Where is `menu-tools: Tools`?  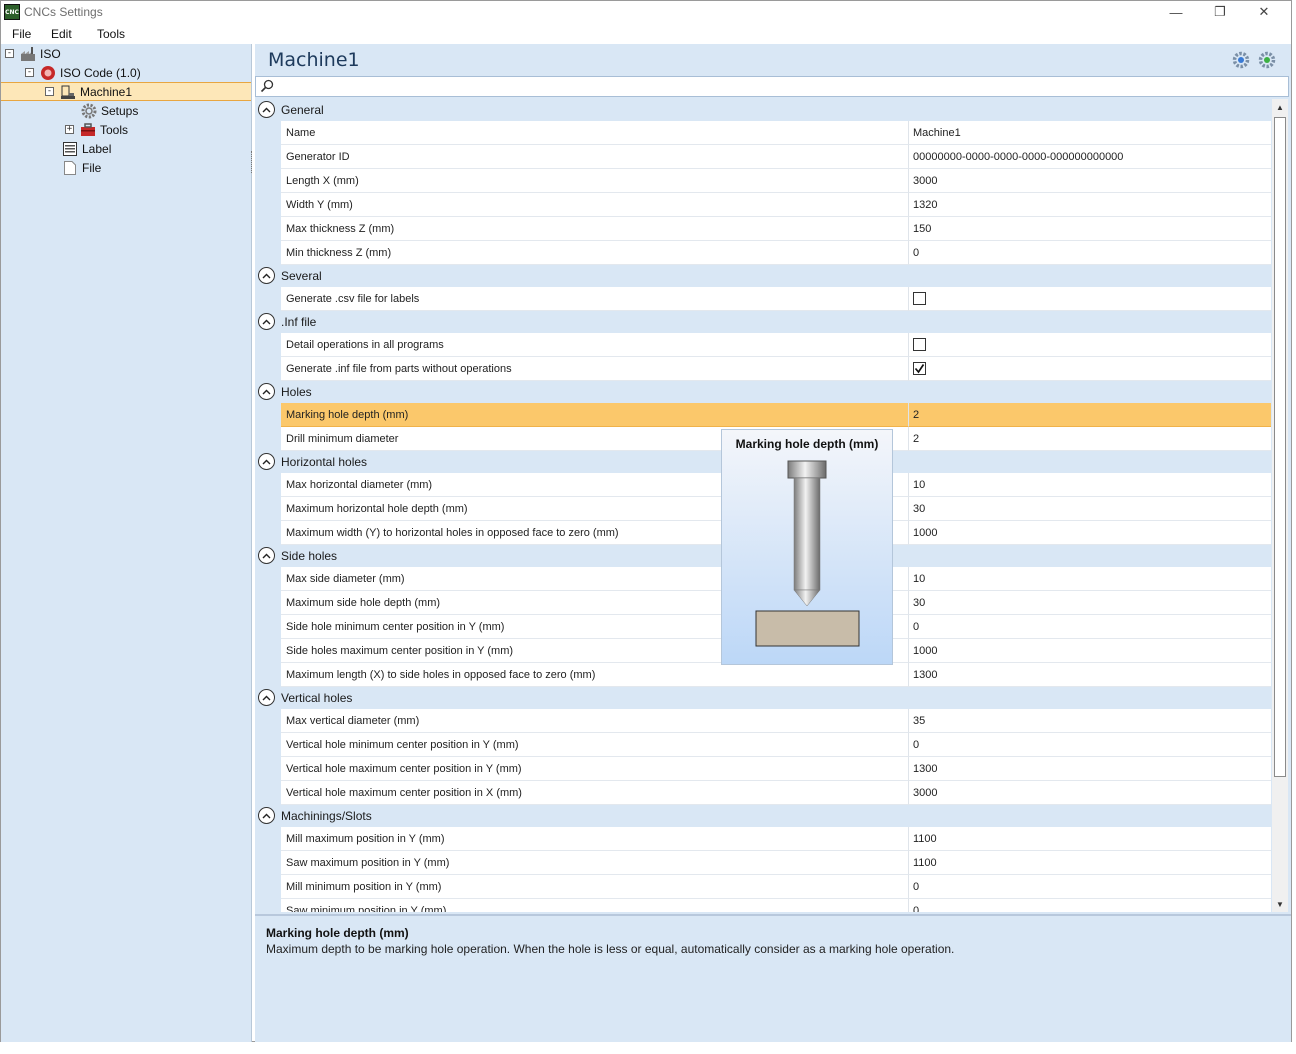
menu-tools: Tools is located at coordinates (111, 34).